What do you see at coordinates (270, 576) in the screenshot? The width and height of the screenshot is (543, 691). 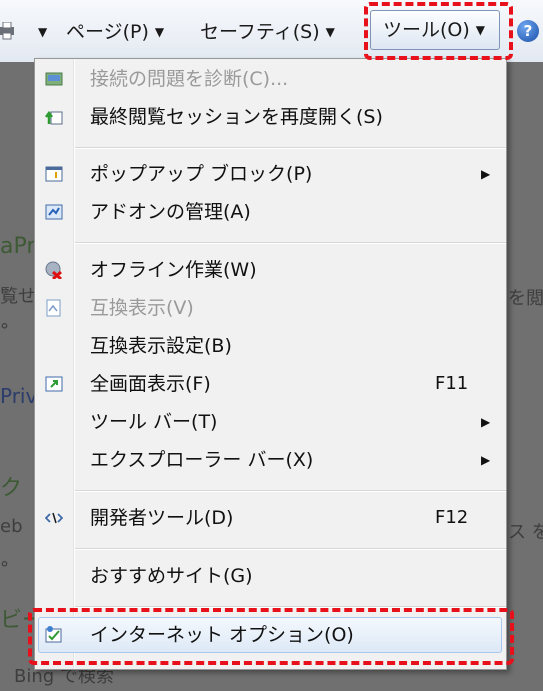 I see `menu-item-suggested-sites: おすすめサイト(G)` at bounding box center [270, 576].